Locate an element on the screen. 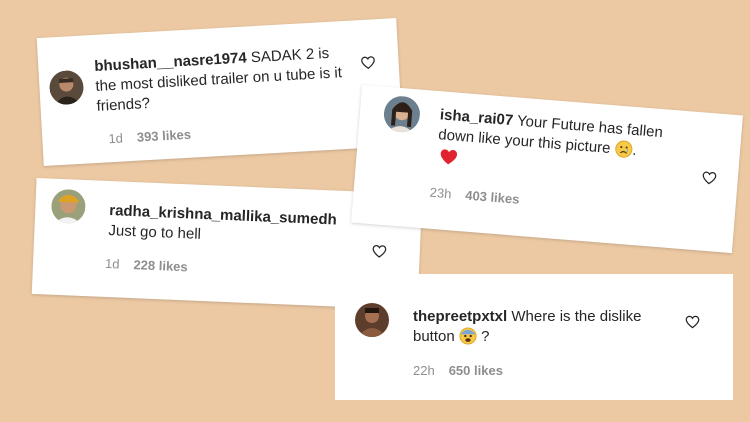 Image resolution: width=750 pixels, height=422 pixels. comment-likes: 403 likes is located at coordinates (492, 197).